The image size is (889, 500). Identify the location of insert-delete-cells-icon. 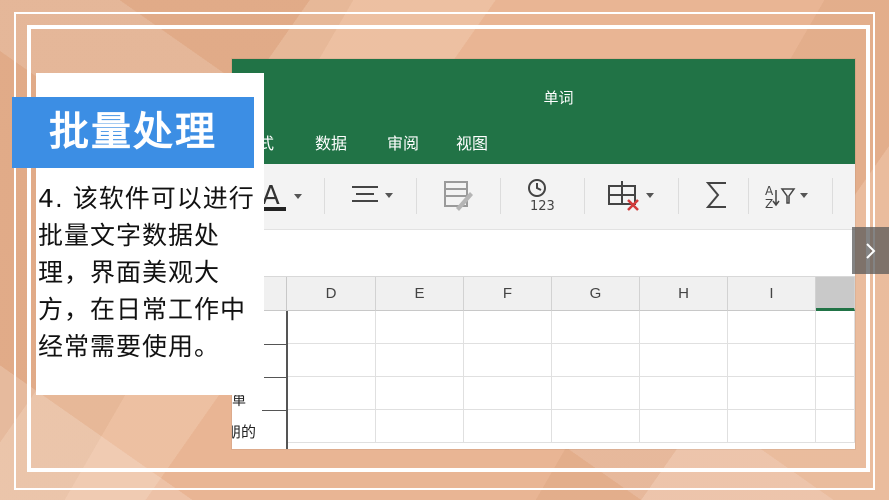
(631, 196).